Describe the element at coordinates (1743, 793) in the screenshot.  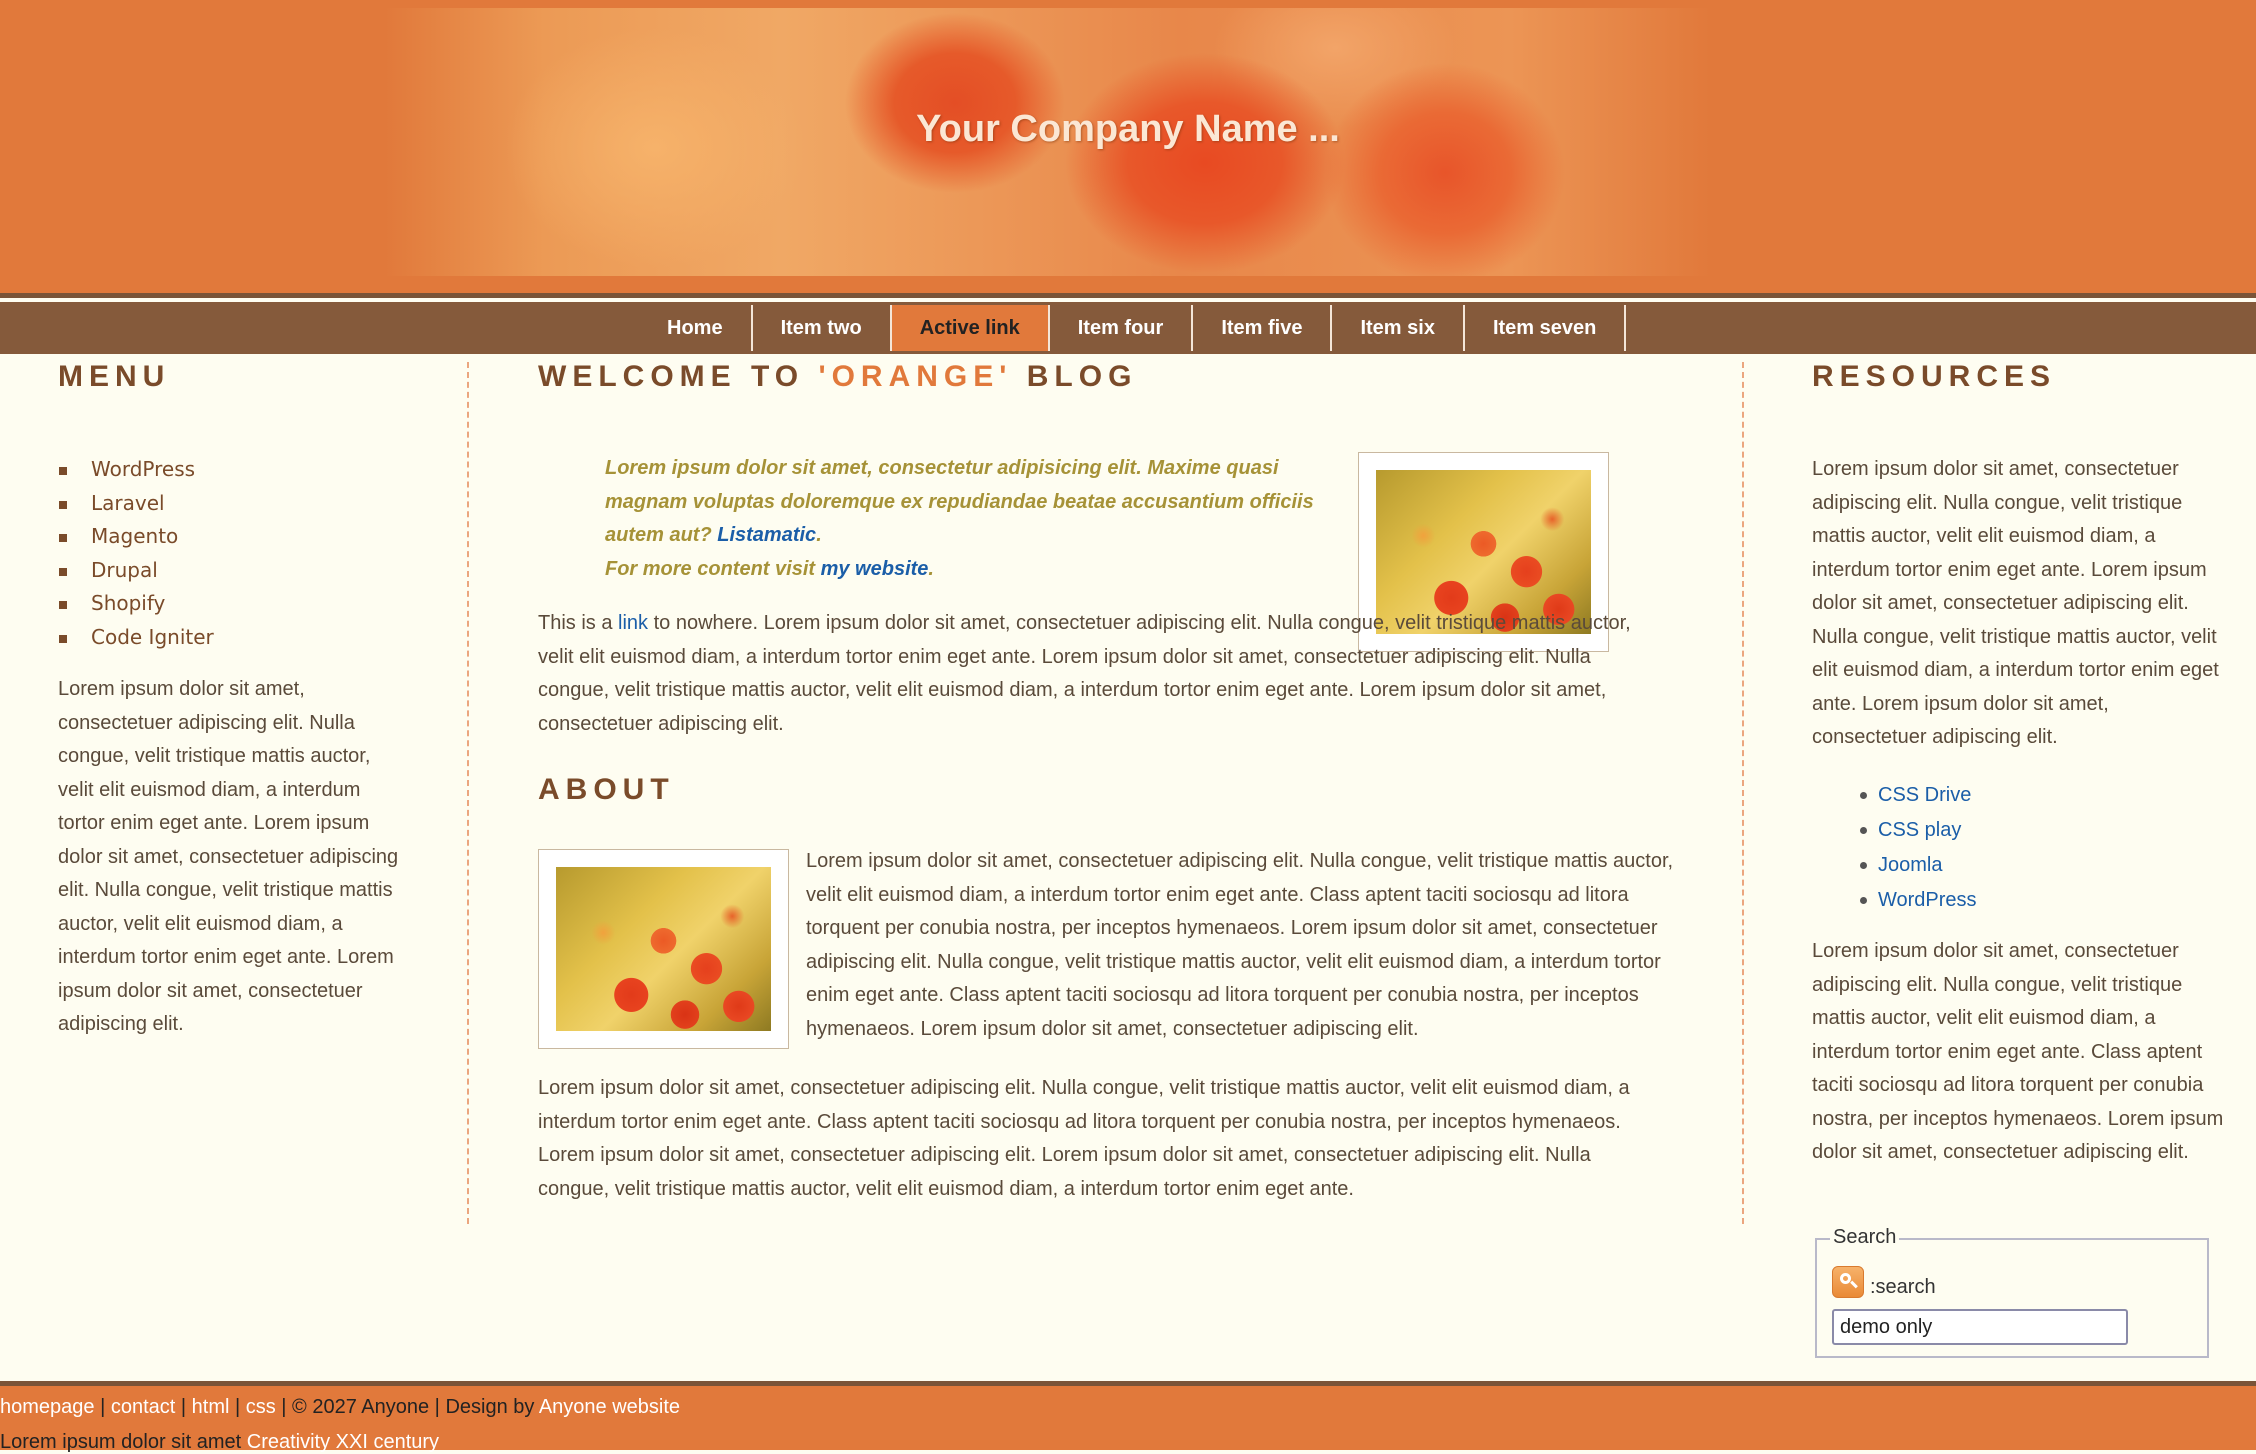
I see `right-column-divider` at that location.